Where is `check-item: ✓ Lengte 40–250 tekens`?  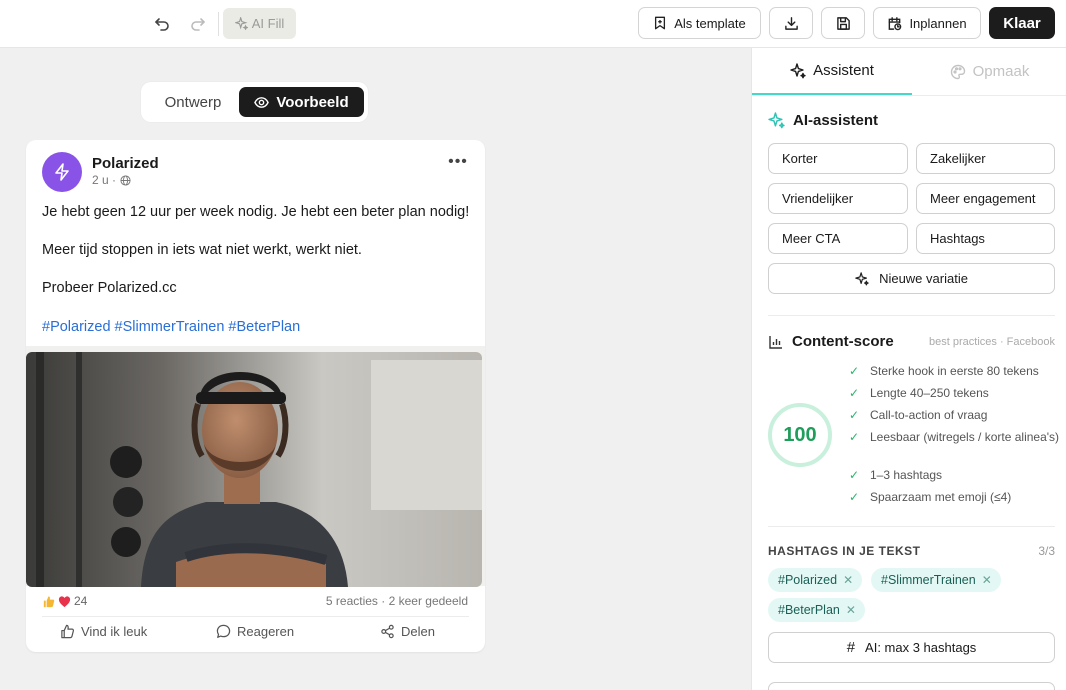 check-item: ✓ Lengte 40–250 tekens is located at coordinates (954, 393).